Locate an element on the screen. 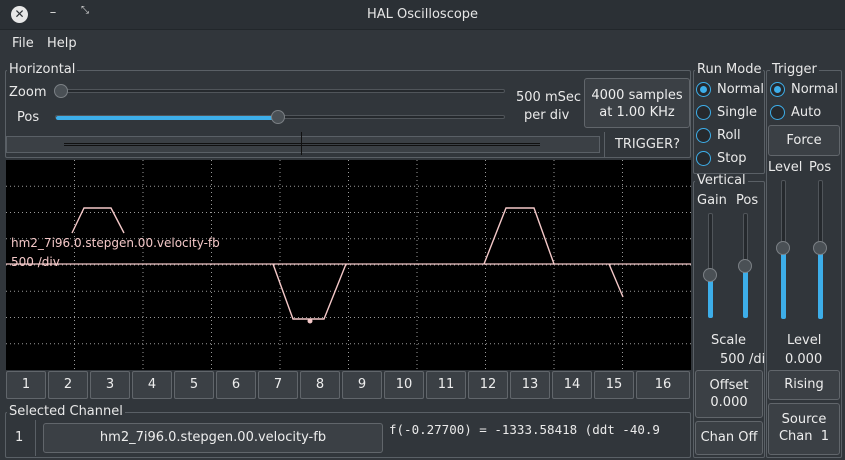  channel-button-8: 8 is located at coordinates (320, 385).